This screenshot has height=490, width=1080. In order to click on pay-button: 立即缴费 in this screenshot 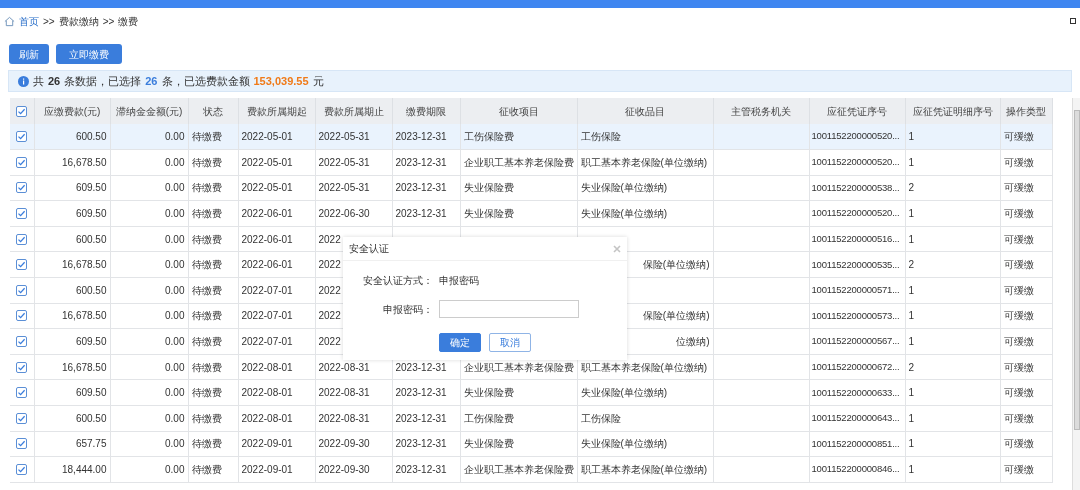, I will do `click(89, 54)`.